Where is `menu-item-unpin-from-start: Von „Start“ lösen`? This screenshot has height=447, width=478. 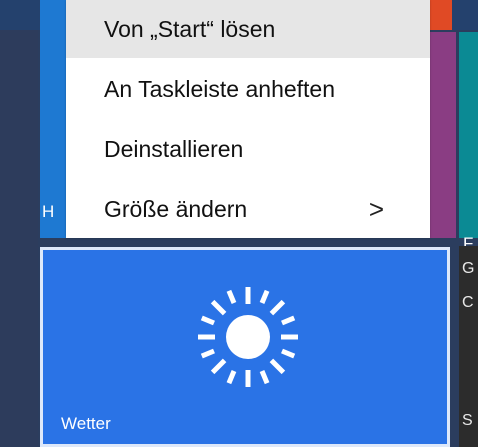
menu-item-unpin-from-start: Von „Start“ lösen is located at coordinates (248, 29).